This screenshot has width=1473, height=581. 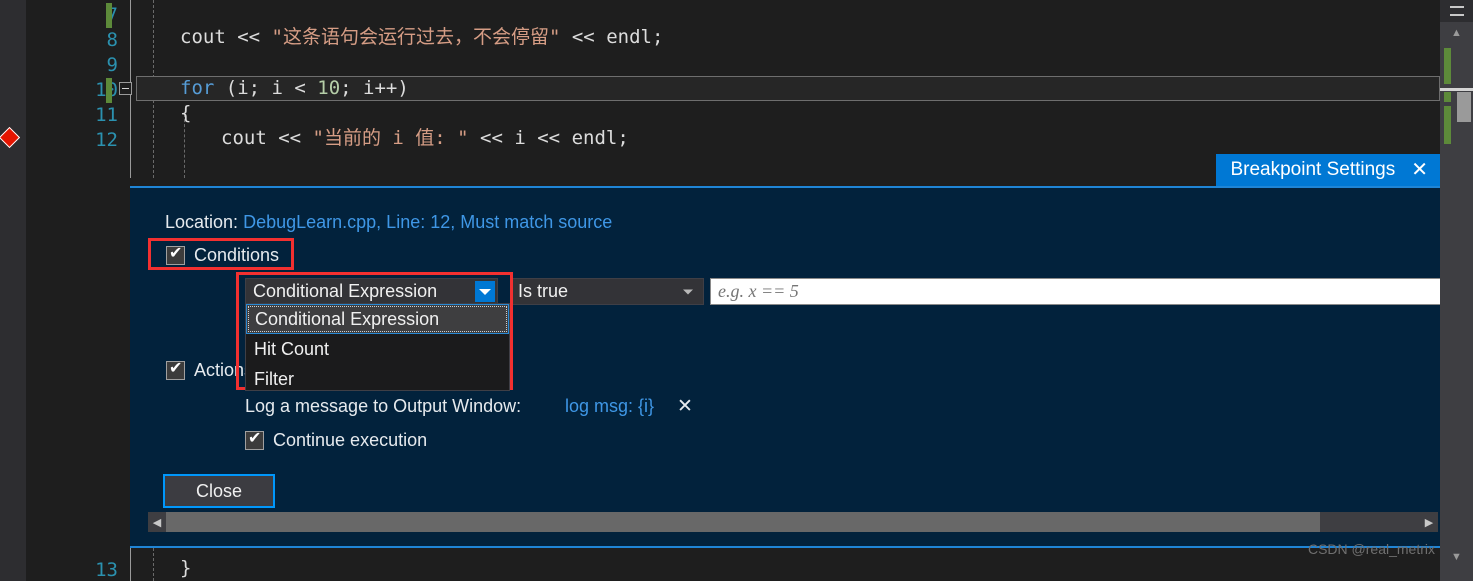 I want to click on log-message-remove-icon: ✕, so click(x=685, y=406).